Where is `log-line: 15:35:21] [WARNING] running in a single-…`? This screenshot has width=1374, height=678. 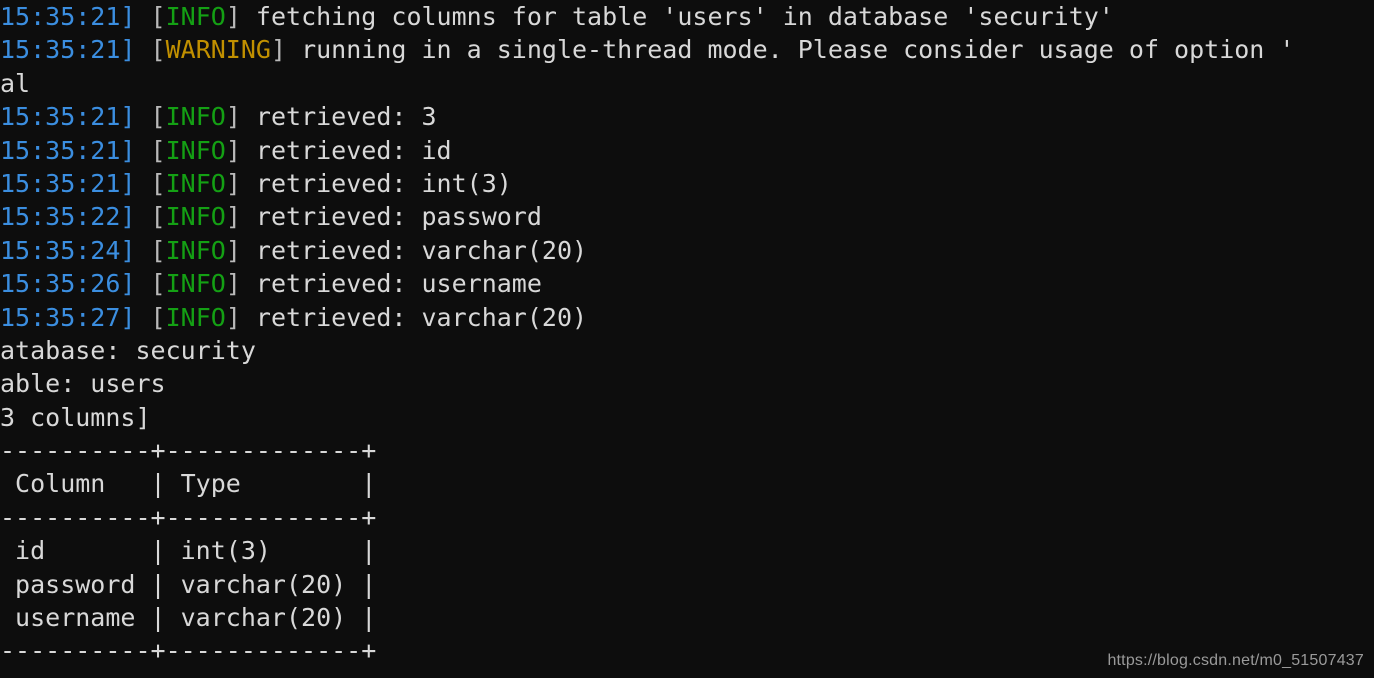
log-line: 15:35:21] [WARNING] running in a single-… is located at coordinates (687, 49).